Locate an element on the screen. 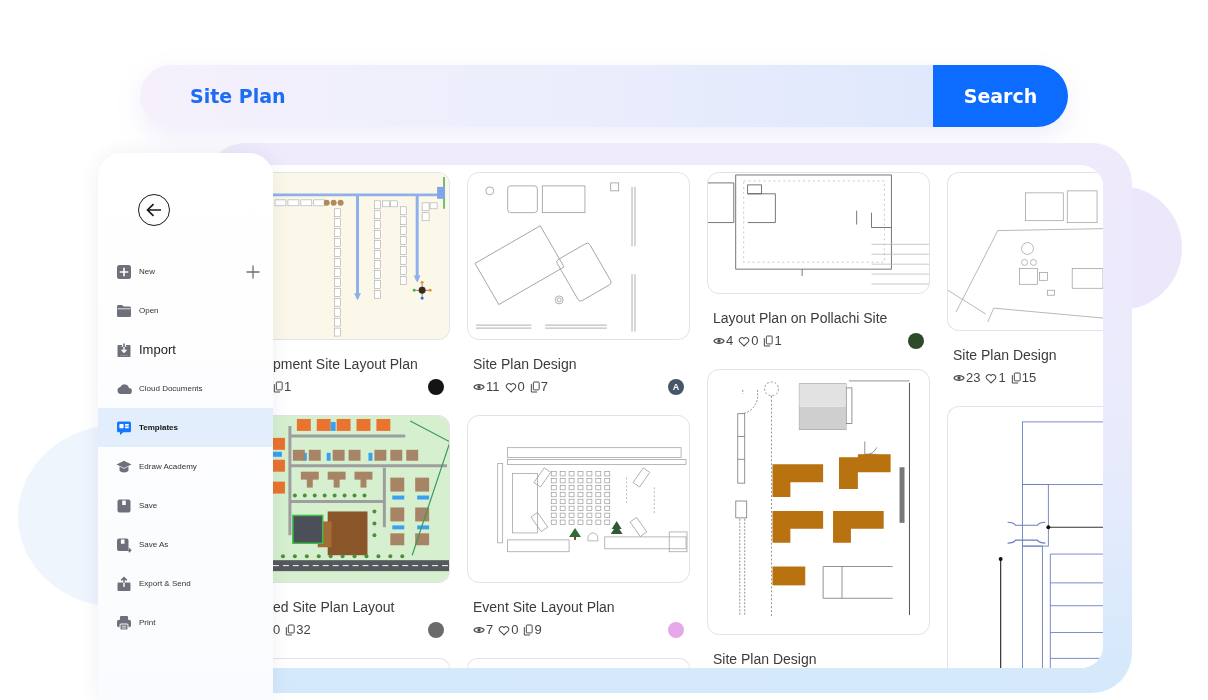 The image size is (1208, 700). search-button: Search is located at coordinates (1000, 96).